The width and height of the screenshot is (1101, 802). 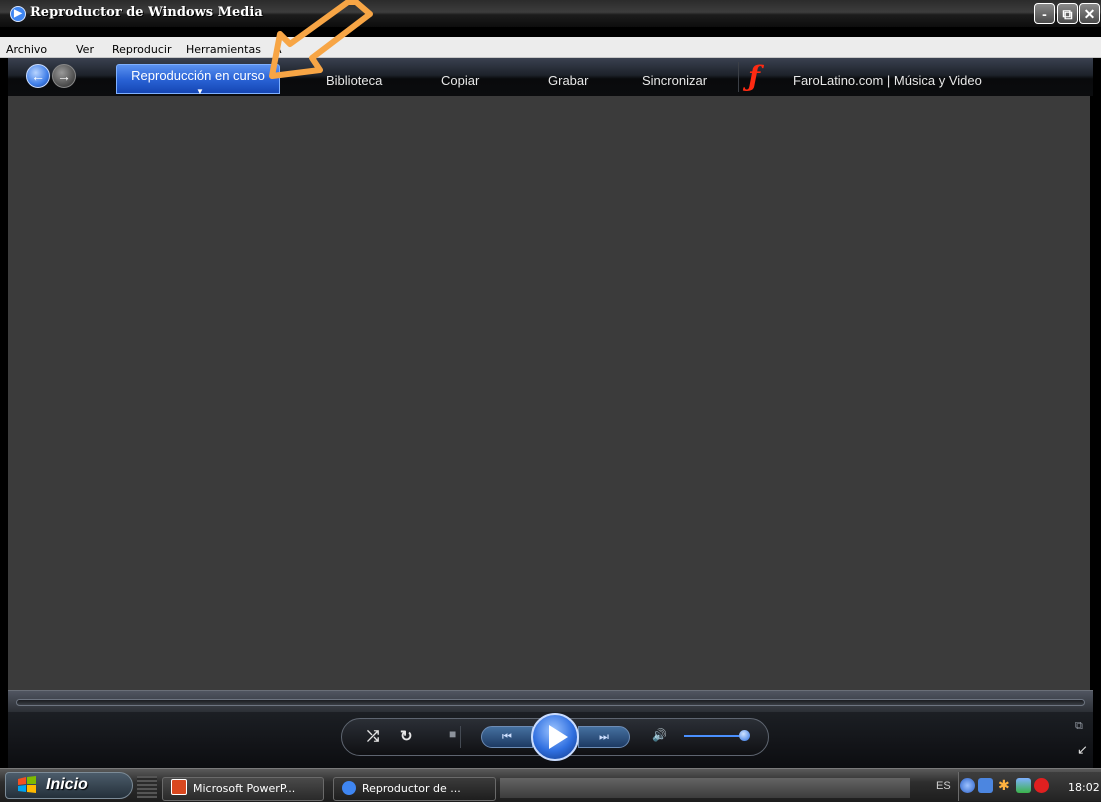 What do you see at coordinates (943, 786) in the screenshot?
I see `language-indicator: ES` at bounding box center [943, 786].